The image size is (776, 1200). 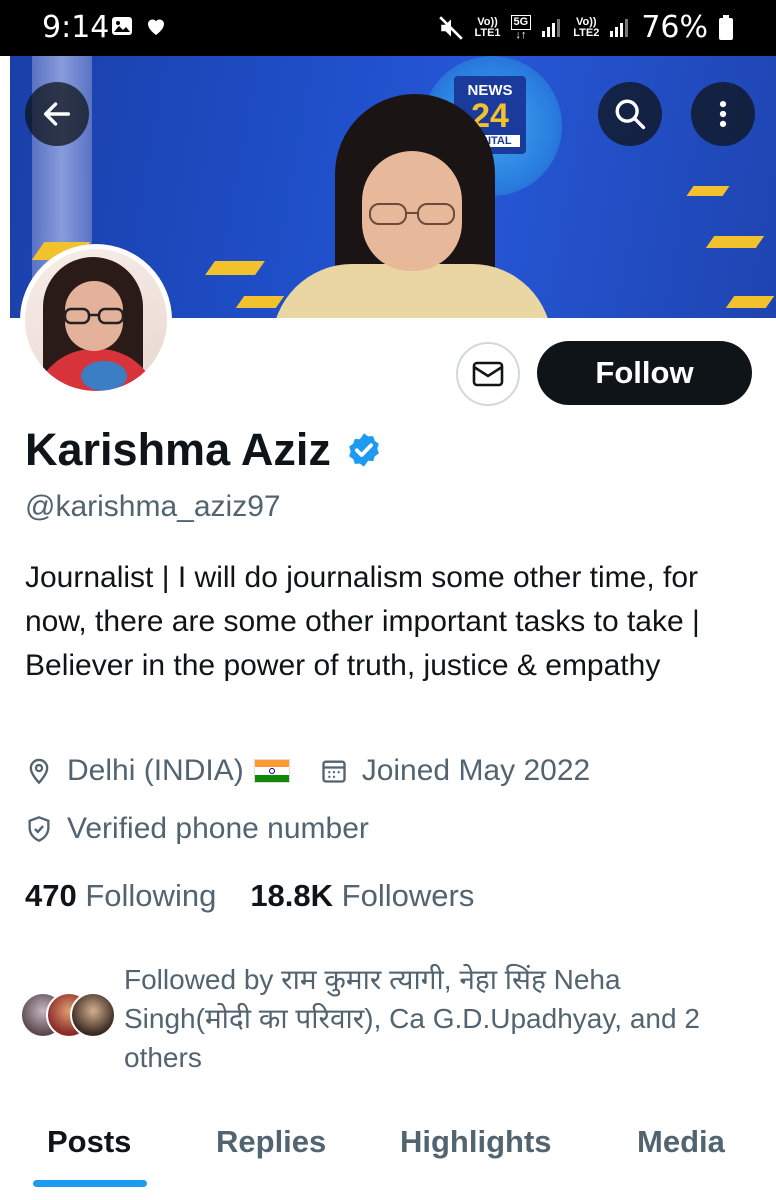 I want to click on verified-phone-row: Verified phone number, so click(x=197, y=829).